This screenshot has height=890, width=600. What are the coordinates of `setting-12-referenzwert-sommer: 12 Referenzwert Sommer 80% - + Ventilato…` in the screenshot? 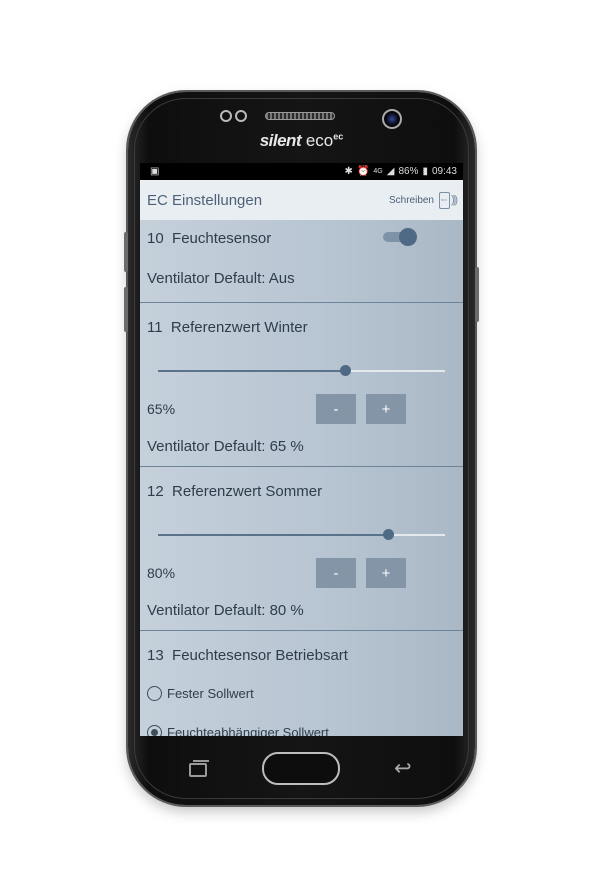 It's located at (301, 549).